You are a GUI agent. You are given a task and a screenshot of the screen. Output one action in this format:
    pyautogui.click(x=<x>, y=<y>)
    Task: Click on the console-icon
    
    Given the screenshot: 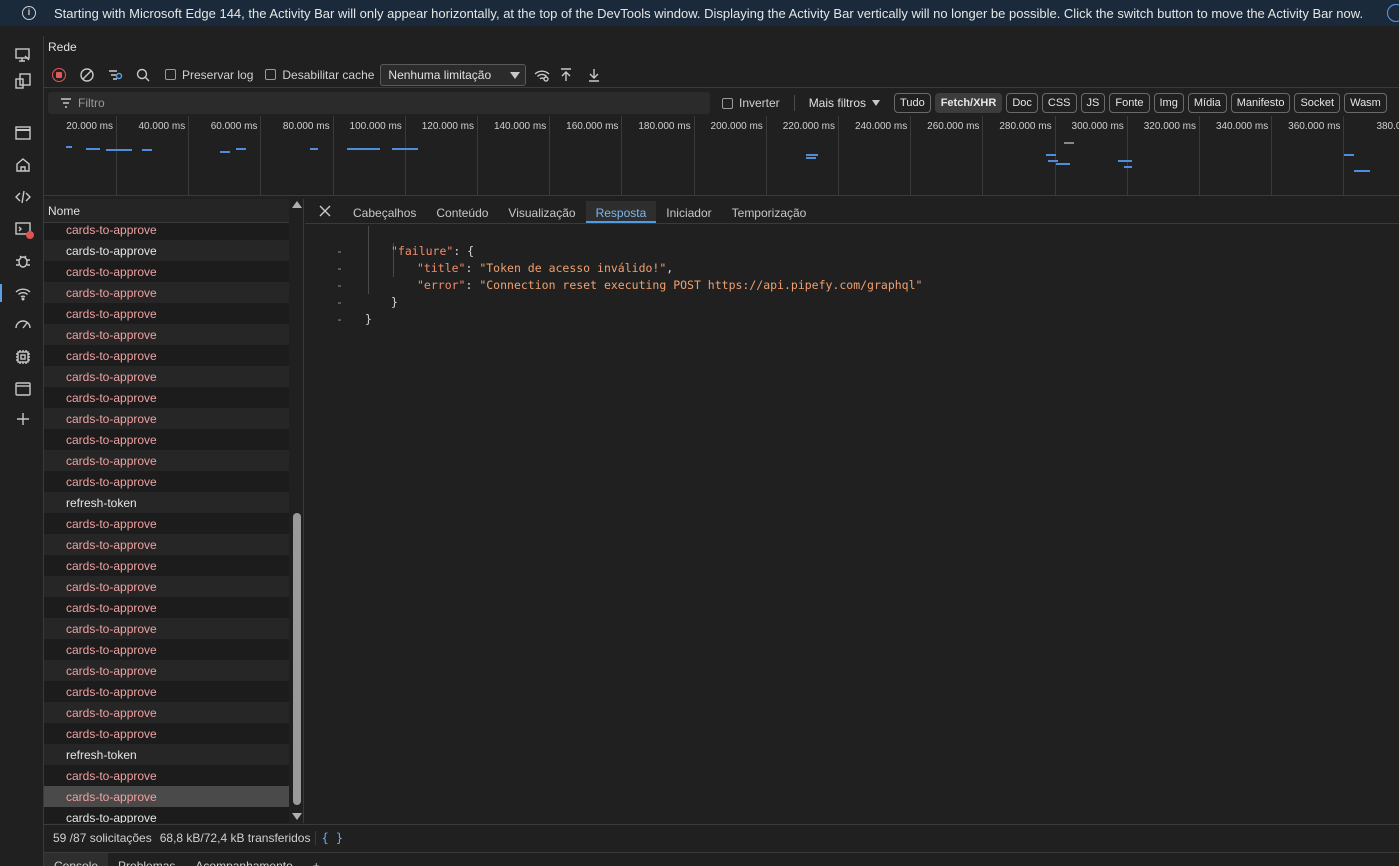 What is the action you would take?
    pyautogui.click(x=23, y=229)
    